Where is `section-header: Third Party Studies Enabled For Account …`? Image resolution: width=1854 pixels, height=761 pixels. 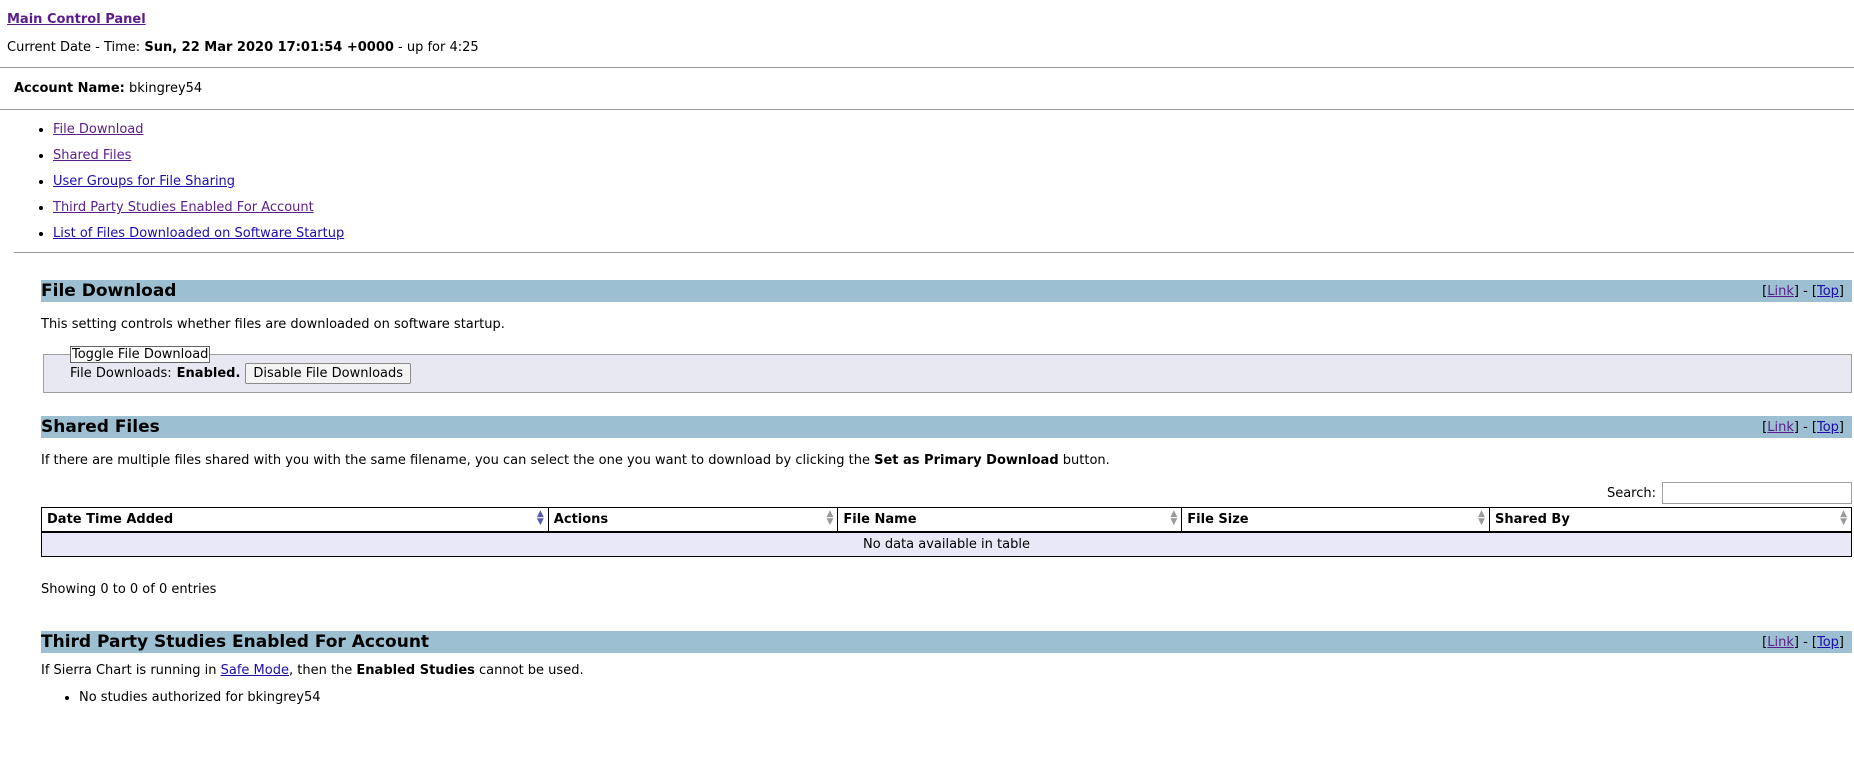 section-header: Third Party Studies Enabled For Account … is located at coordinates (946, 642).